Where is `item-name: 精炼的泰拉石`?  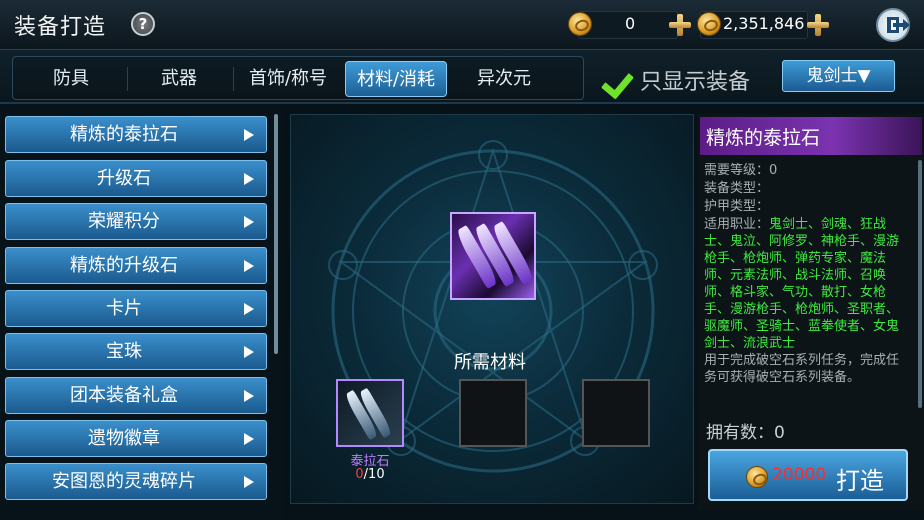
item-name: 精炼的泰拉石 is located at coordinates (763, 138).